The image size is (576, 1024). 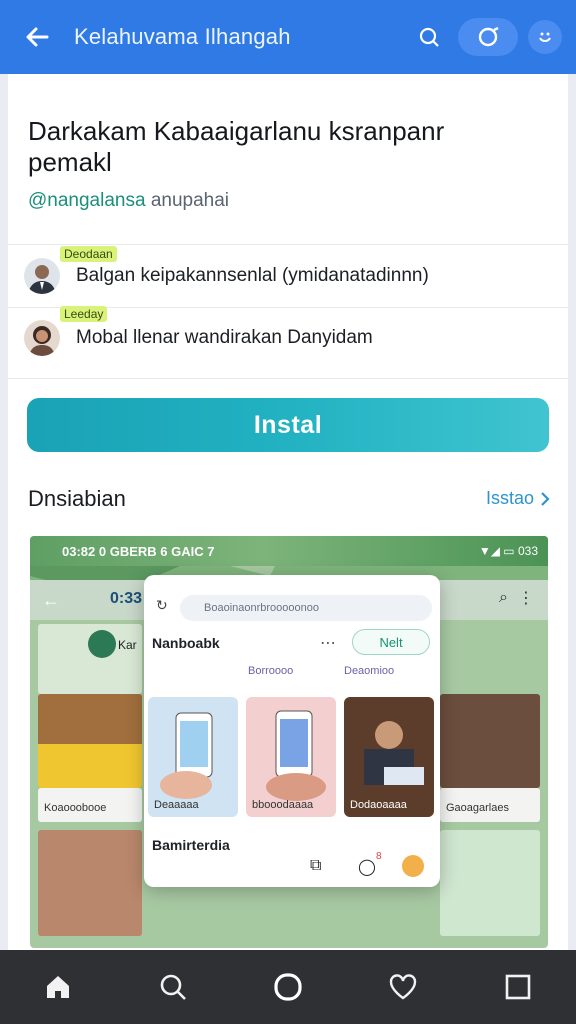 I want to click on arrow-left-icon: ←, so click(x=51, y=600).